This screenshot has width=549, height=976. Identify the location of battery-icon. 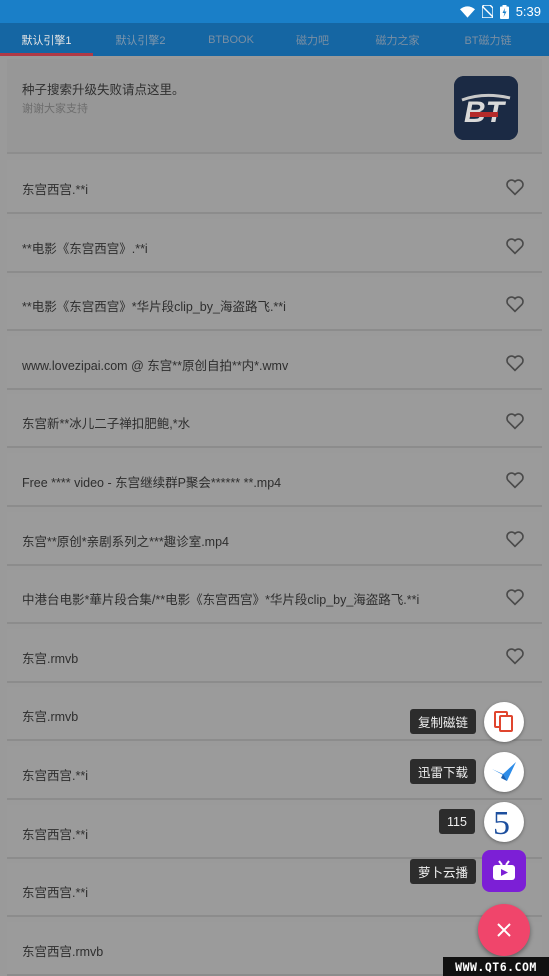
(504, 11).